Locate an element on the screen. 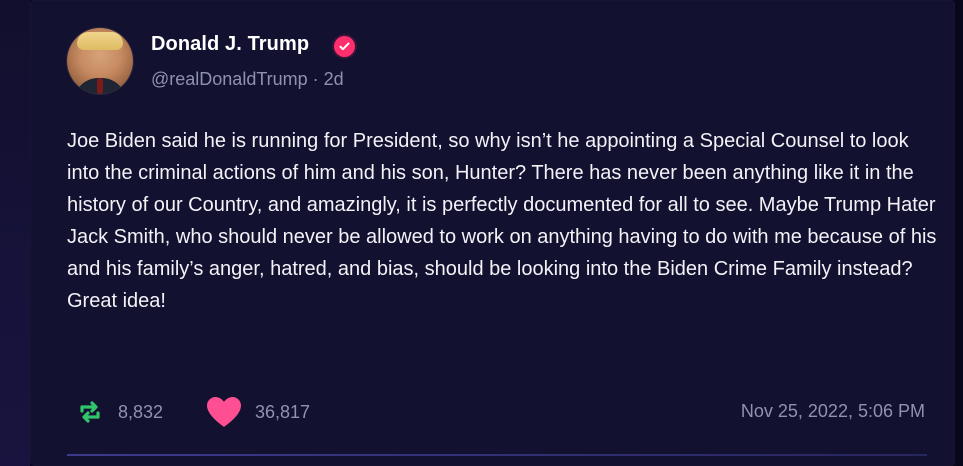  author-meta: @realDonaldTrump · 2d is located at coordinates (247, 79).